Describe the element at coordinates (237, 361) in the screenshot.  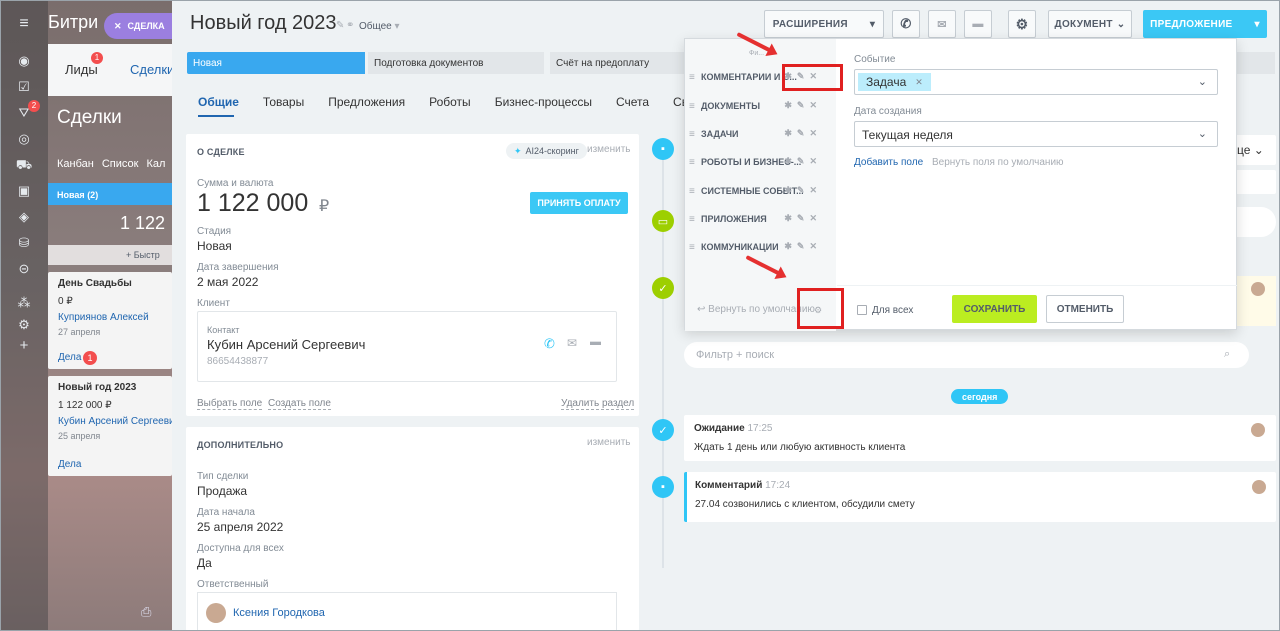
I see `contact-phone: 86654438877` at that location.